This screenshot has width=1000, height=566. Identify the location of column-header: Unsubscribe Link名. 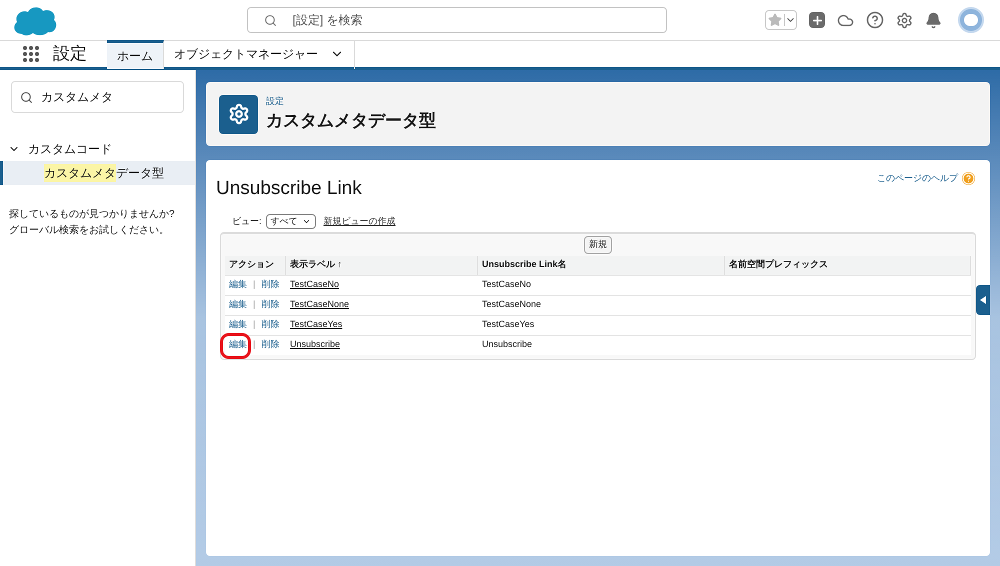
(601, 265).